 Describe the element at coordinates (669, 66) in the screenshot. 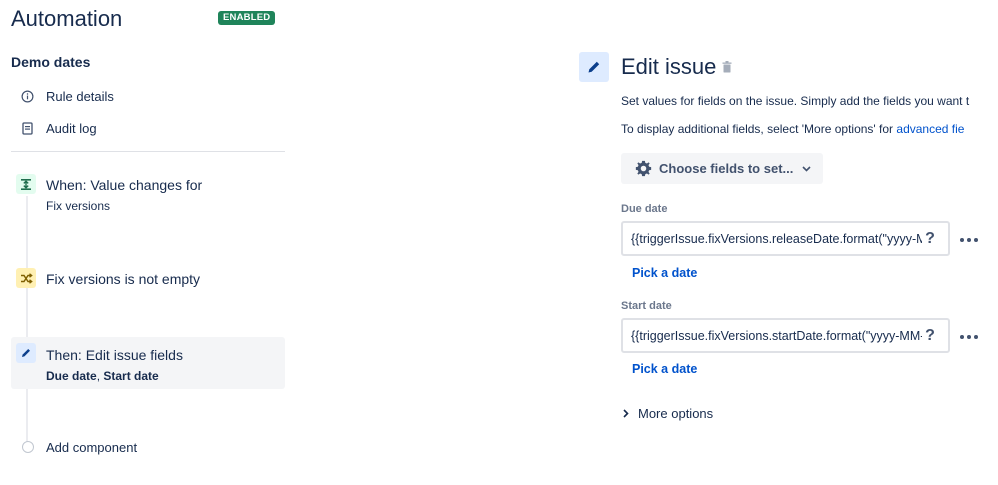

I see `editor-title: Edit issue` at that location.